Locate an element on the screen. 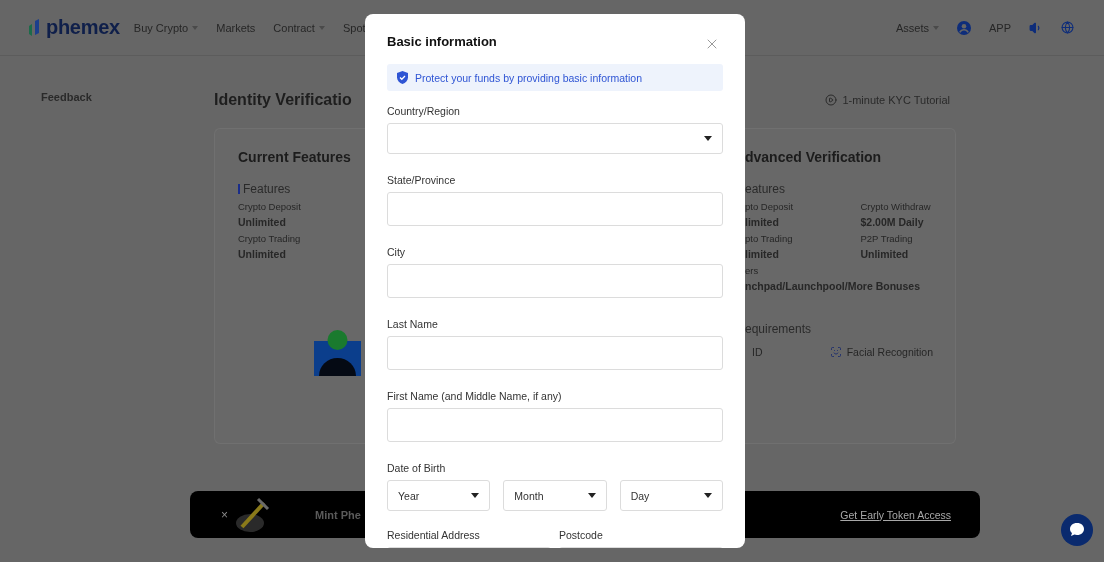  assets-menu: Assets is located at coordinates (917, 27).